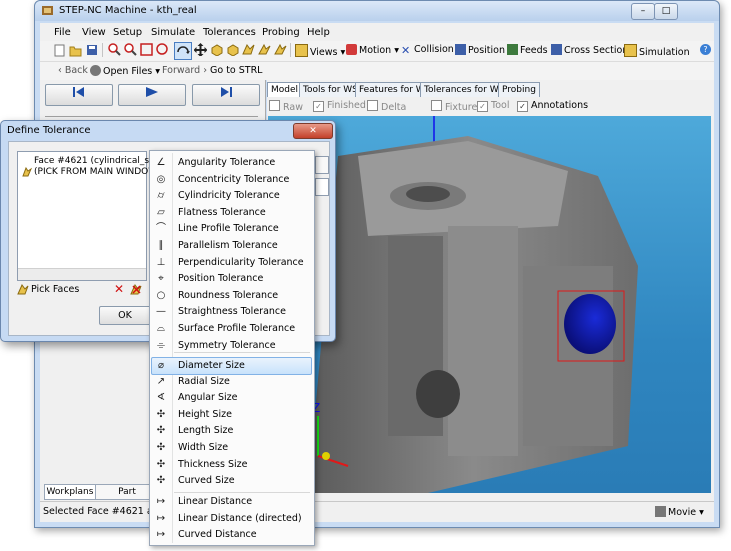 The image size is (731, 551). Describe the element at coordinates (146, 49) in the screenshot. I see `zoom-fit-icon` at that location.